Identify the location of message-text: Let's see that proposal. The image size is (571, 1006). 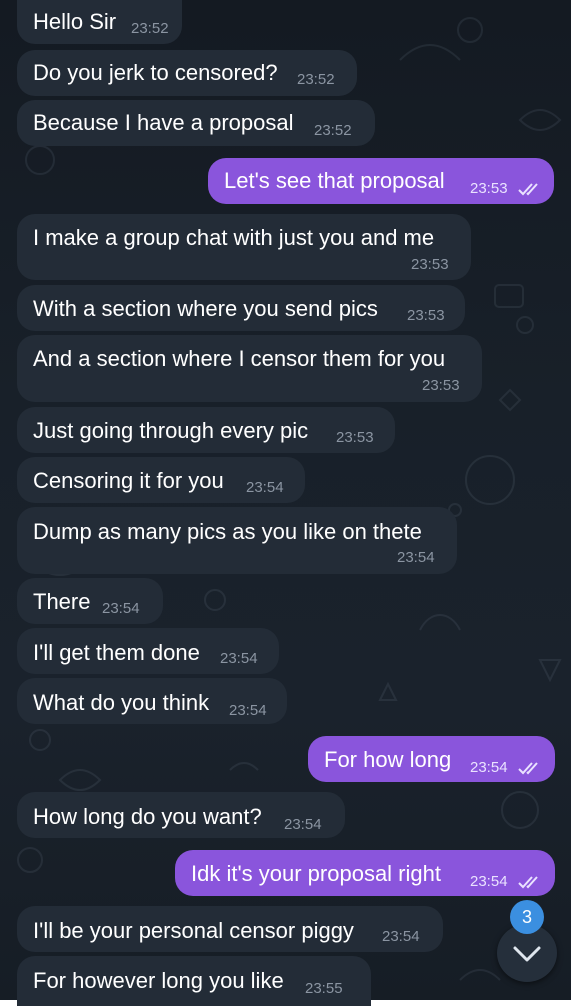
(334, 180).